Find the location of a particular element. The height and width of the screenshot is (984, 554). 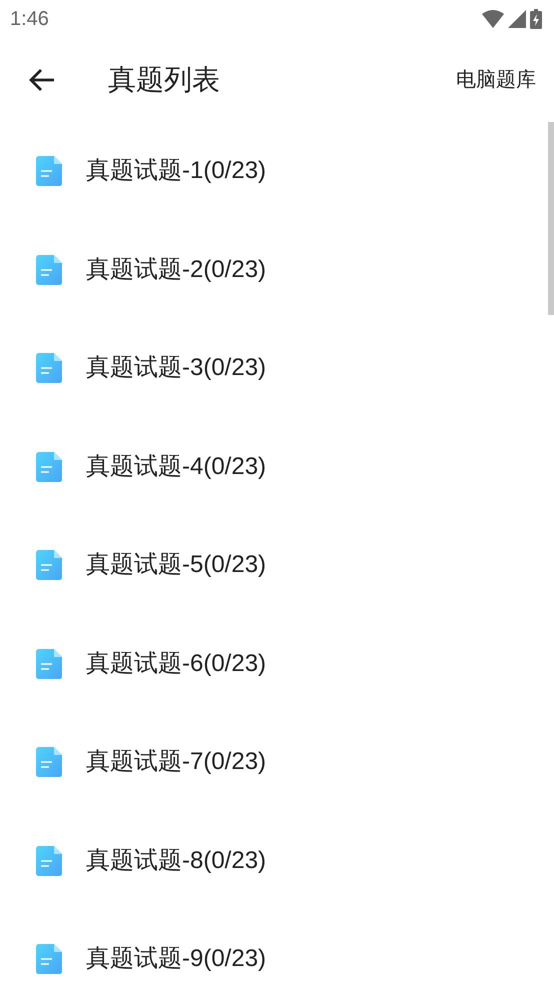

page-title: 真题列表 is located at coordinates (164, 80).